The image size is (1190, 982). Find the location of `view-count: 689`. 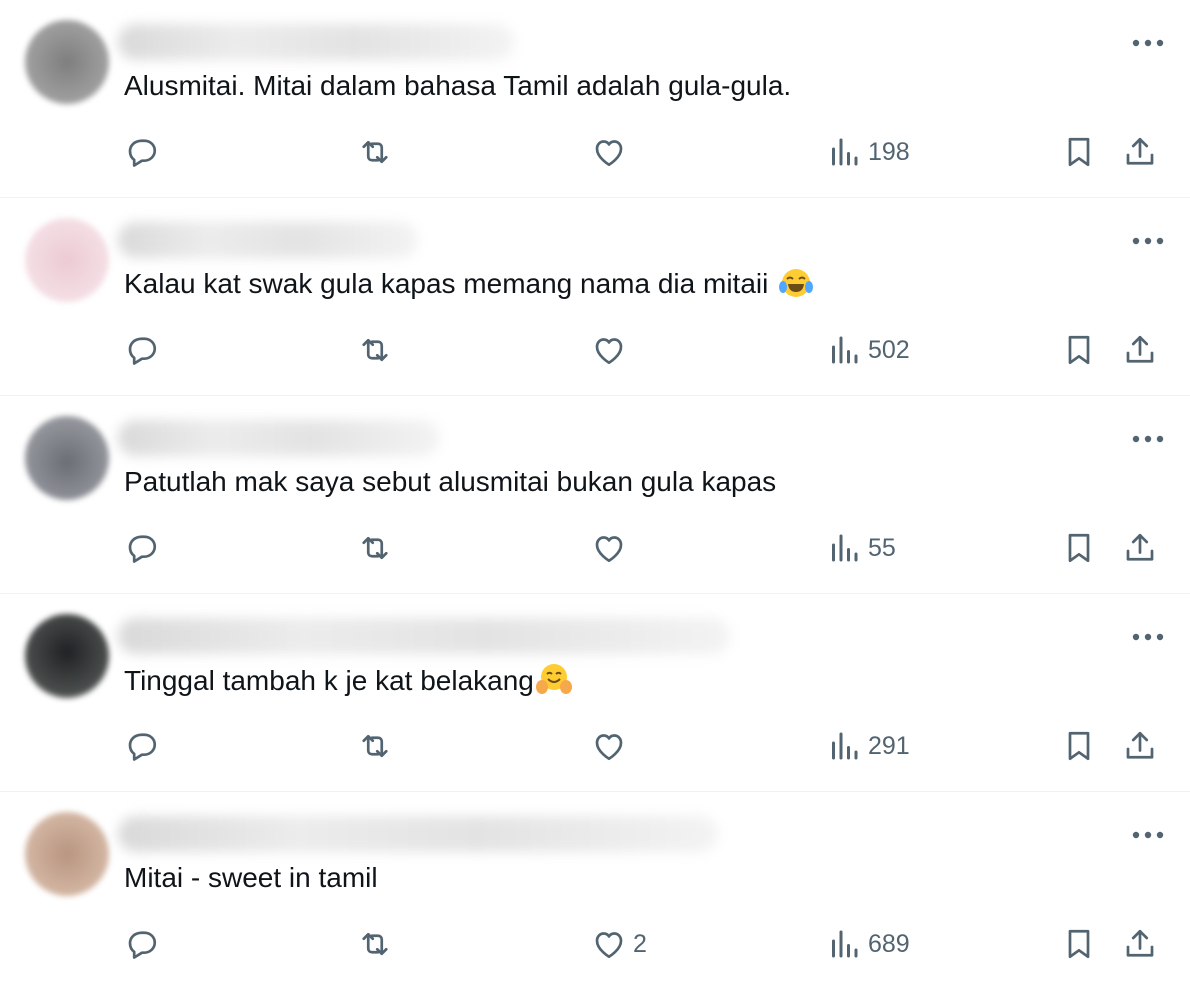

view-count: 689 is located at coordinates (889, 943).